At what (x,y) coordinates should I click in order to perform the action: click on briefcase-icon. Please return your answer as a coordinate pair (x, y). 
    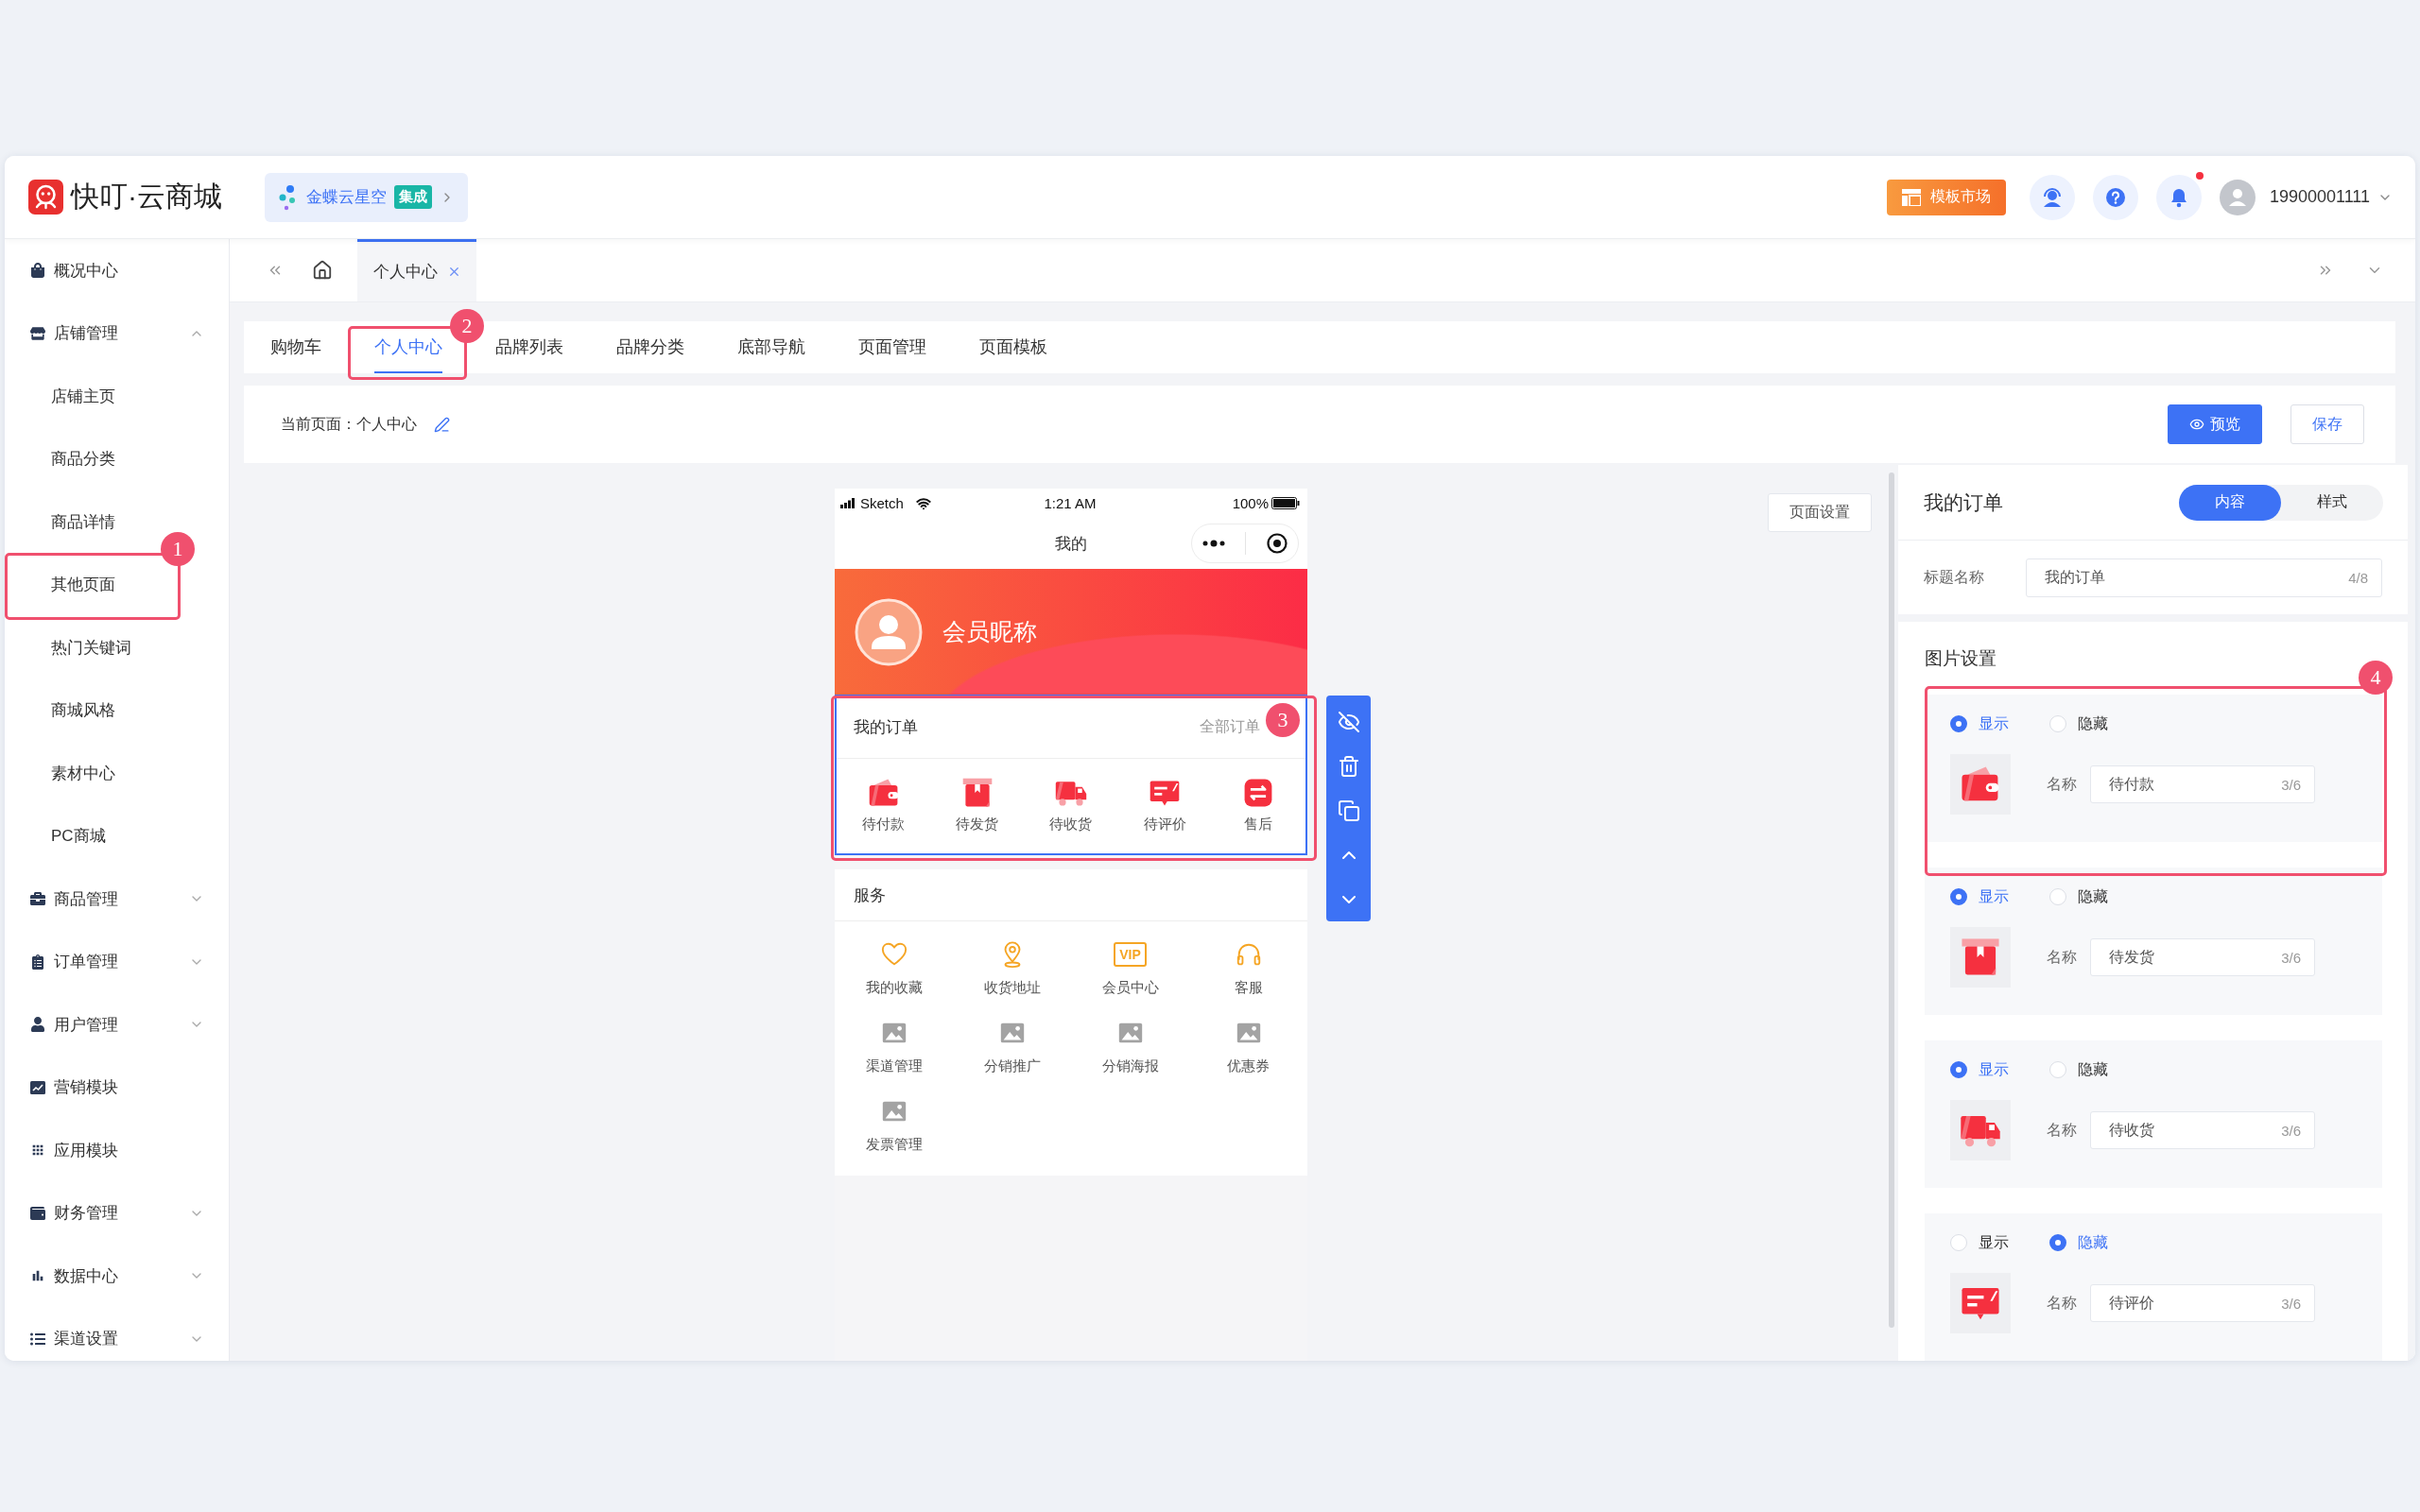
    Looking at the image, I should click on (37, 899).